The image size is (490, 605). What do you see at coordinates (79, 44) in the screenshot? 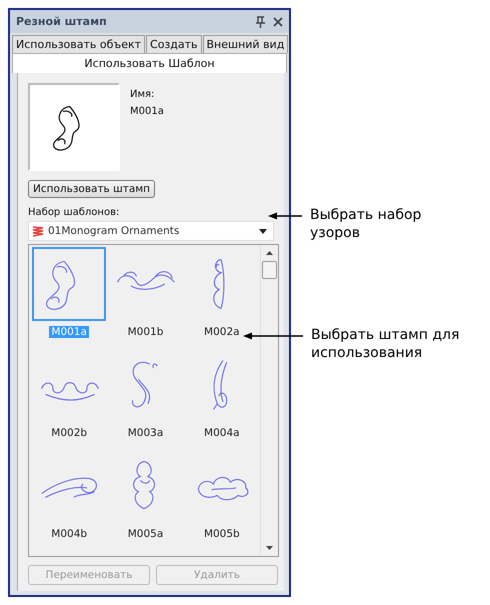
I see `tab: Использовать объект` at bounding box center [79, 44].